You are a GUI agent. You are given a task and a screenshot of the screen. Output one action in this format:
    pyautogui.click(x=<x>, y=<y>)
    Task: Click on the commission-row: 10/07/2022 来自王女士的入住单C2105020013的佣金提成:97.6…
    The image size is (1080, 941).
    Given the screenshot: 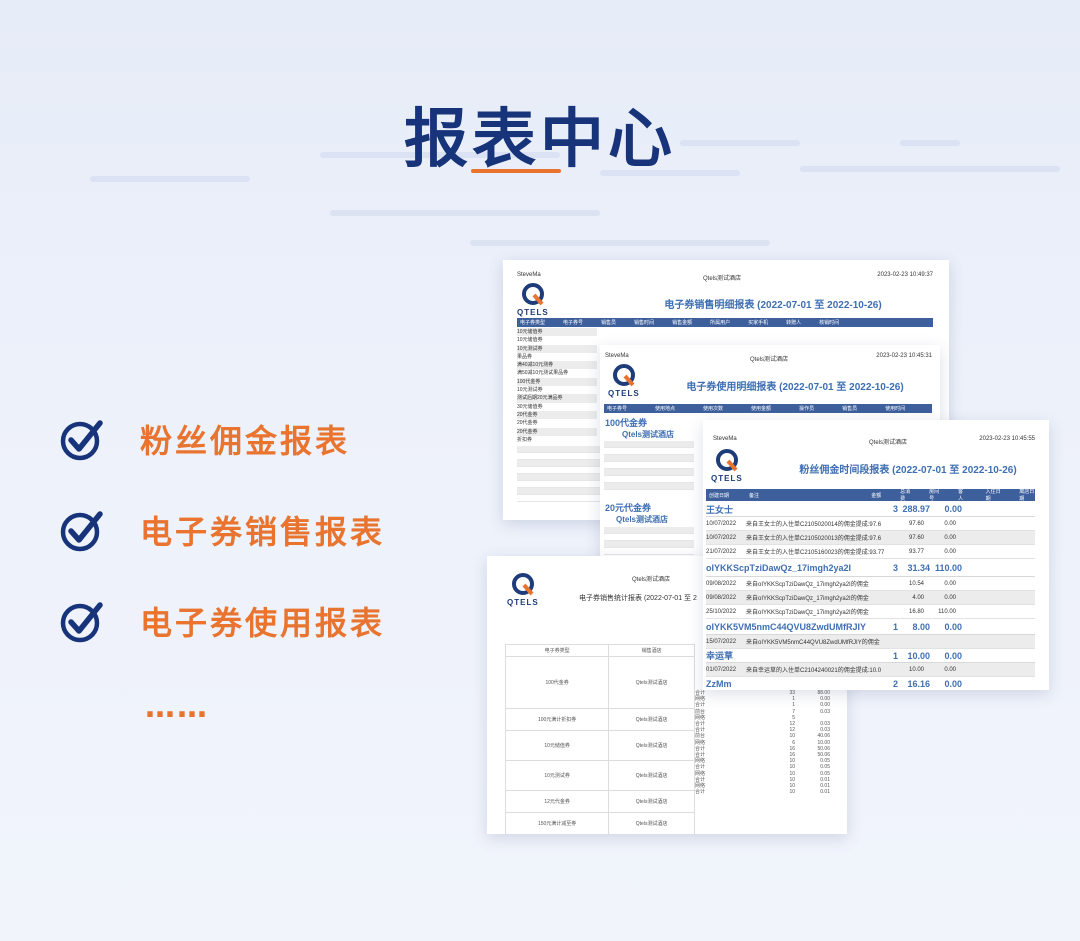 What is the action you would take?
    pyautogui.click(x=870, y=538)
    